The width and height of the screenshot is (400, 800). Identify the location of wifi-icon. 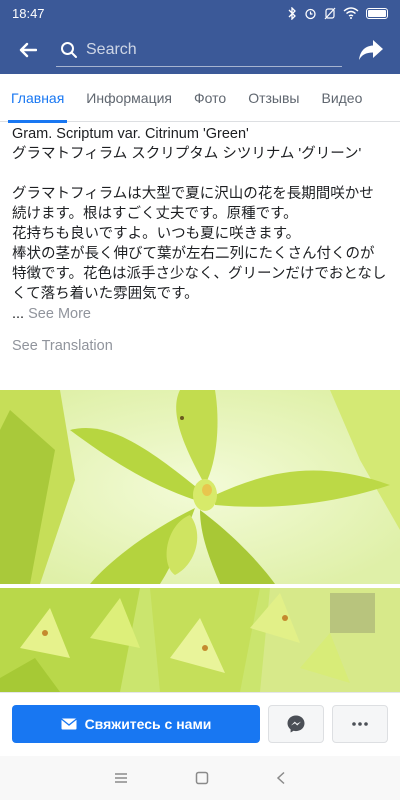
(351, 13).